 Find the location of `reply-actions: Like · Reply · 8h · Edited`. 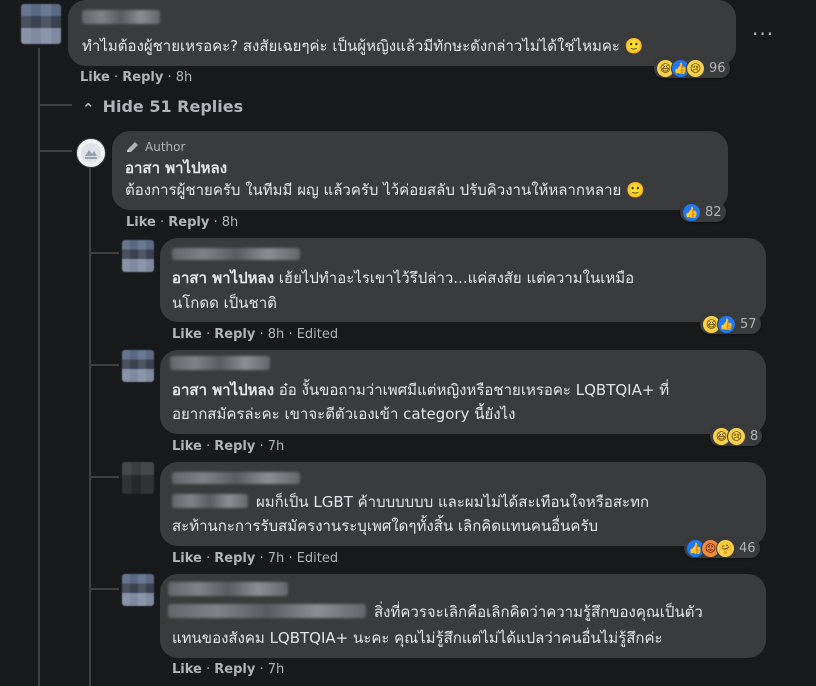

reply-actions: Like · Reply · 8h · Edited is located at coordinates (255, 334).